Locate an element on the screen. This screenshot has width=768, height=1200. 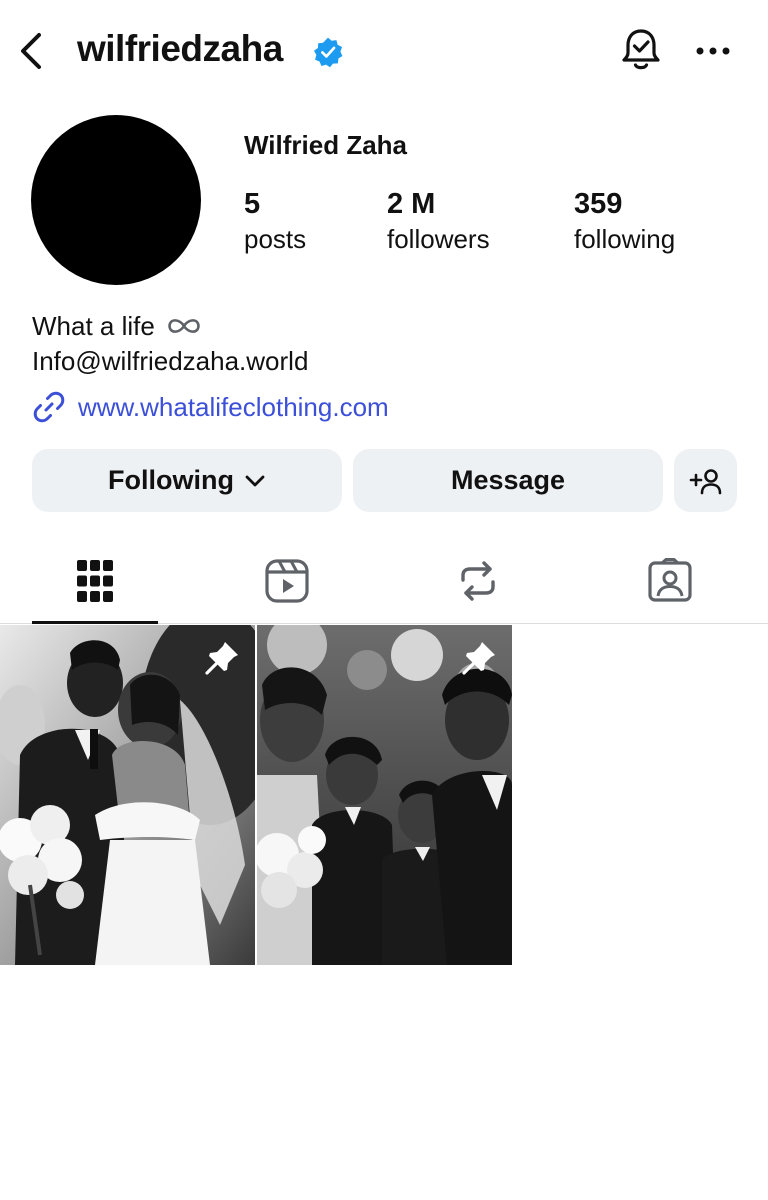
tagged-icon is located at coordinates (670, 580).